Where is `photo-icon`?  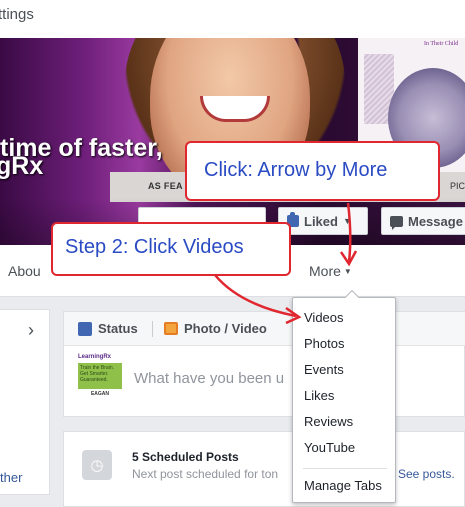
photo-icon is located at coordinates (171, 328).